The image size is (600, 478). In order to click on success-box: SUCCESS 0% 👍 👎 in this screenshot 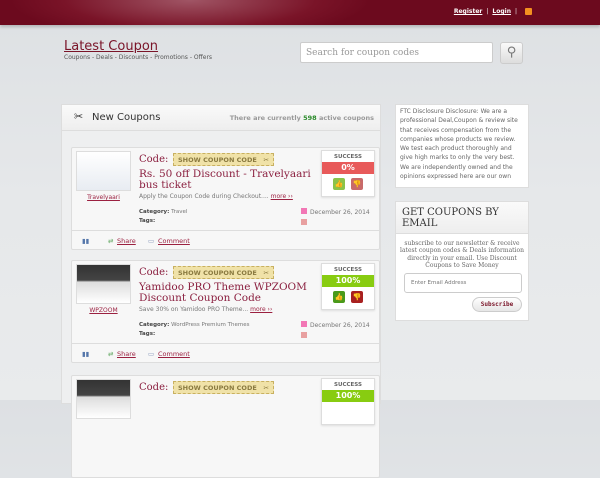, I will do `click(348, 173)`.